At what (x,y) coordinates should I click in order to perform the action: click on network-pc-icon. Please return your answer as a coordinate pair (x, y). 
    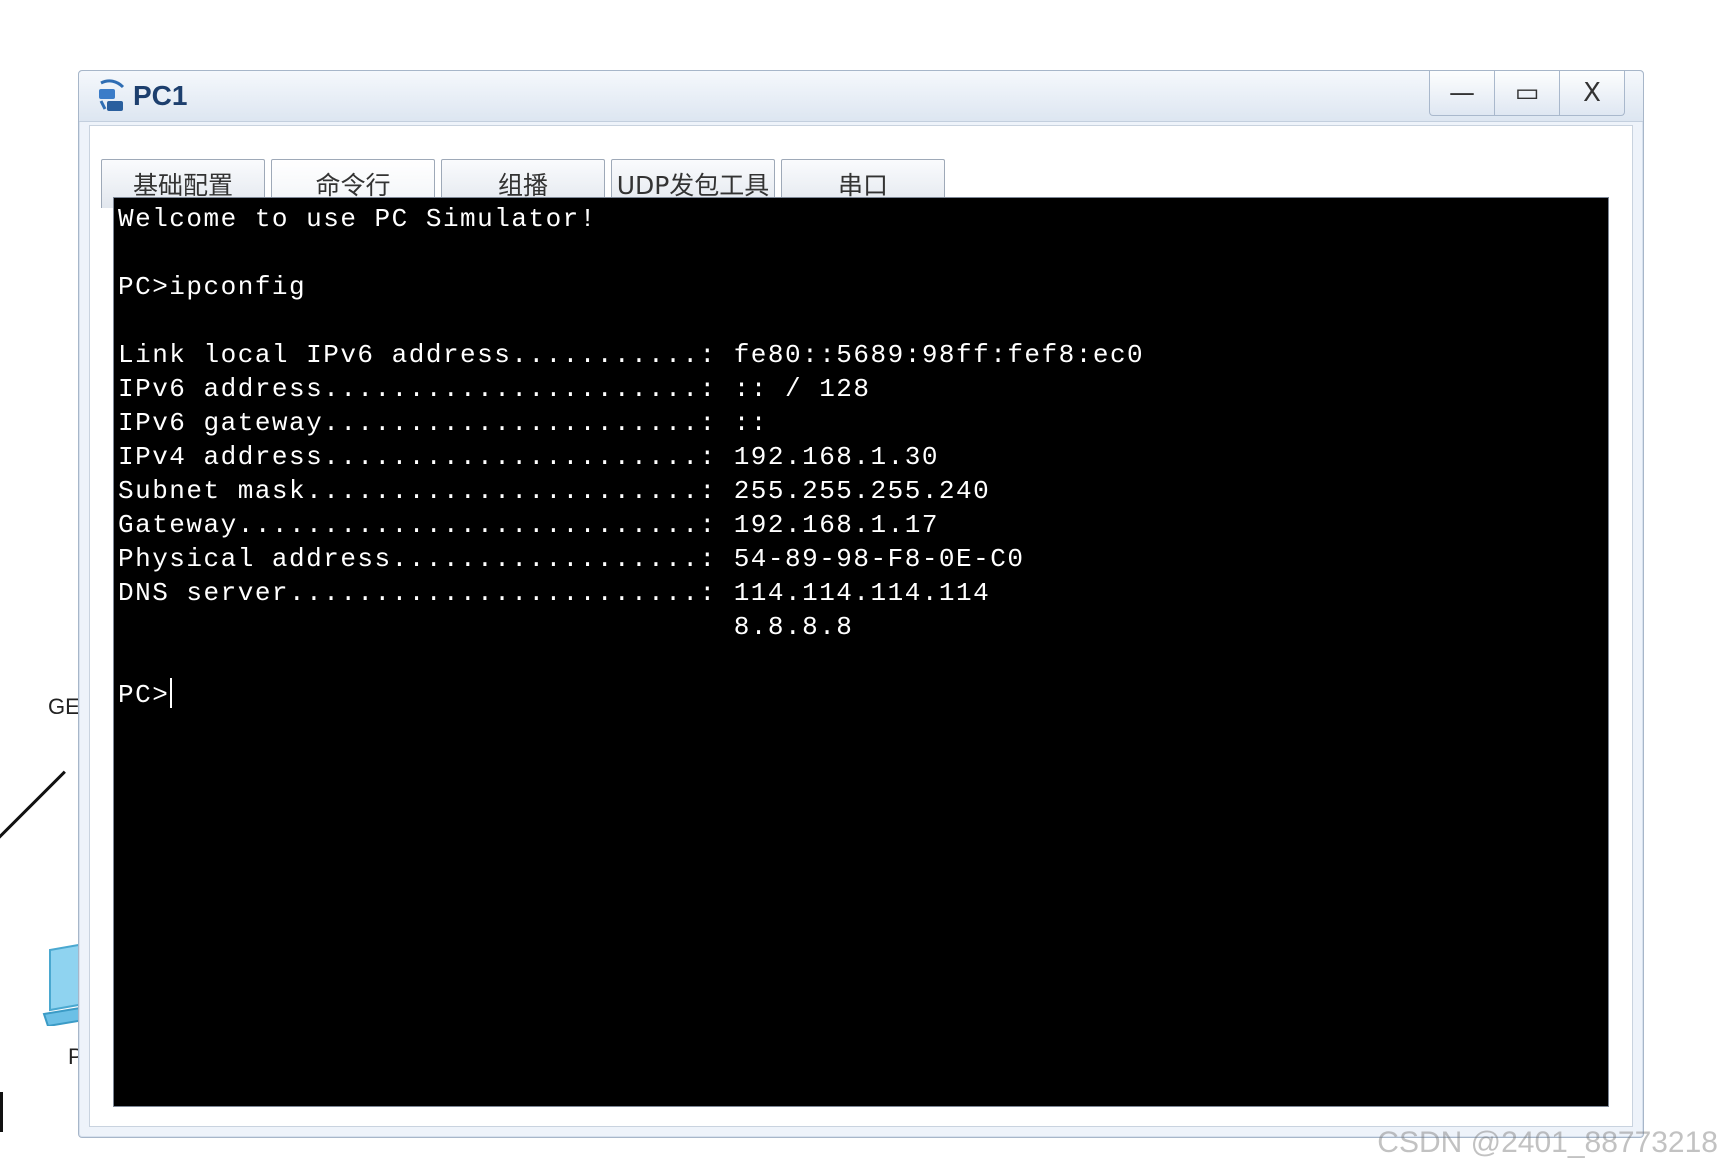
    Looking at the image, I should click on (112, 95).